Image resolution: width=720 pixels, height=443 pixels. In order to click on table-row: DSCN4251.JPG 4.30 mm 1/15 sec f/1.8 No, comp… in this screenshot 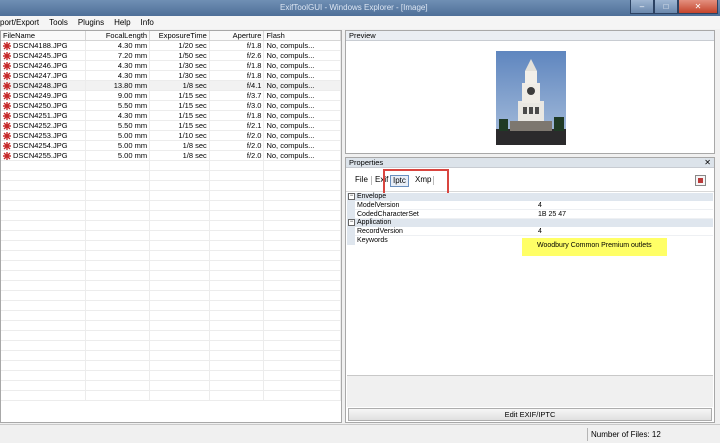, I will do `click(171, 116)`.